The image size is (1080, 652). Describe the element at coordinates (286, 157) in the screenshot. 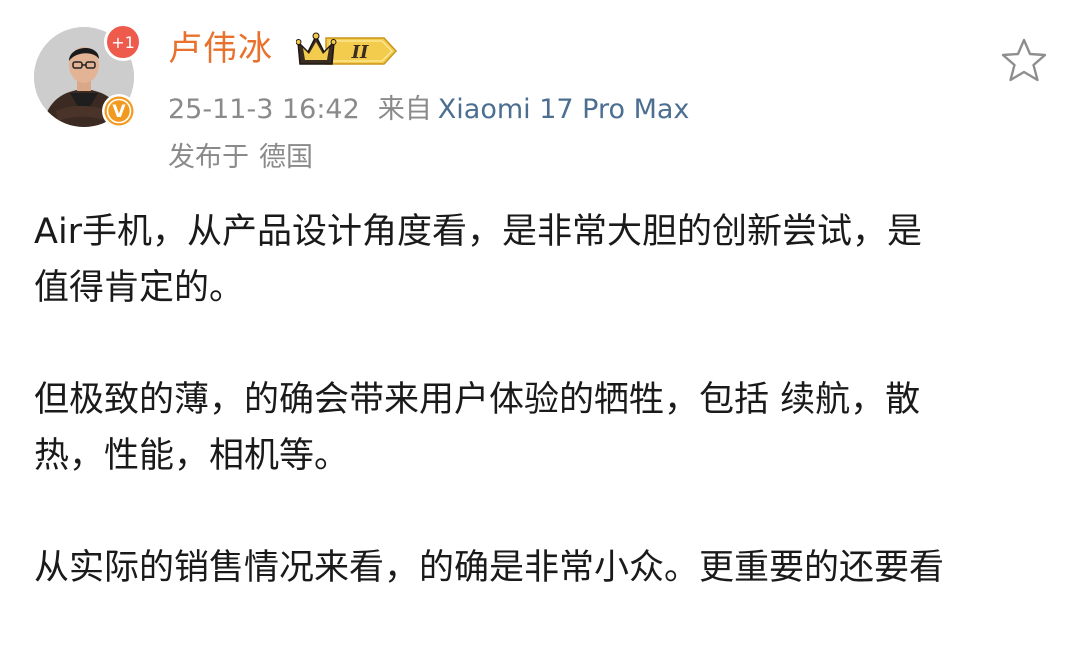

I see `location-value: 德国` at that location.